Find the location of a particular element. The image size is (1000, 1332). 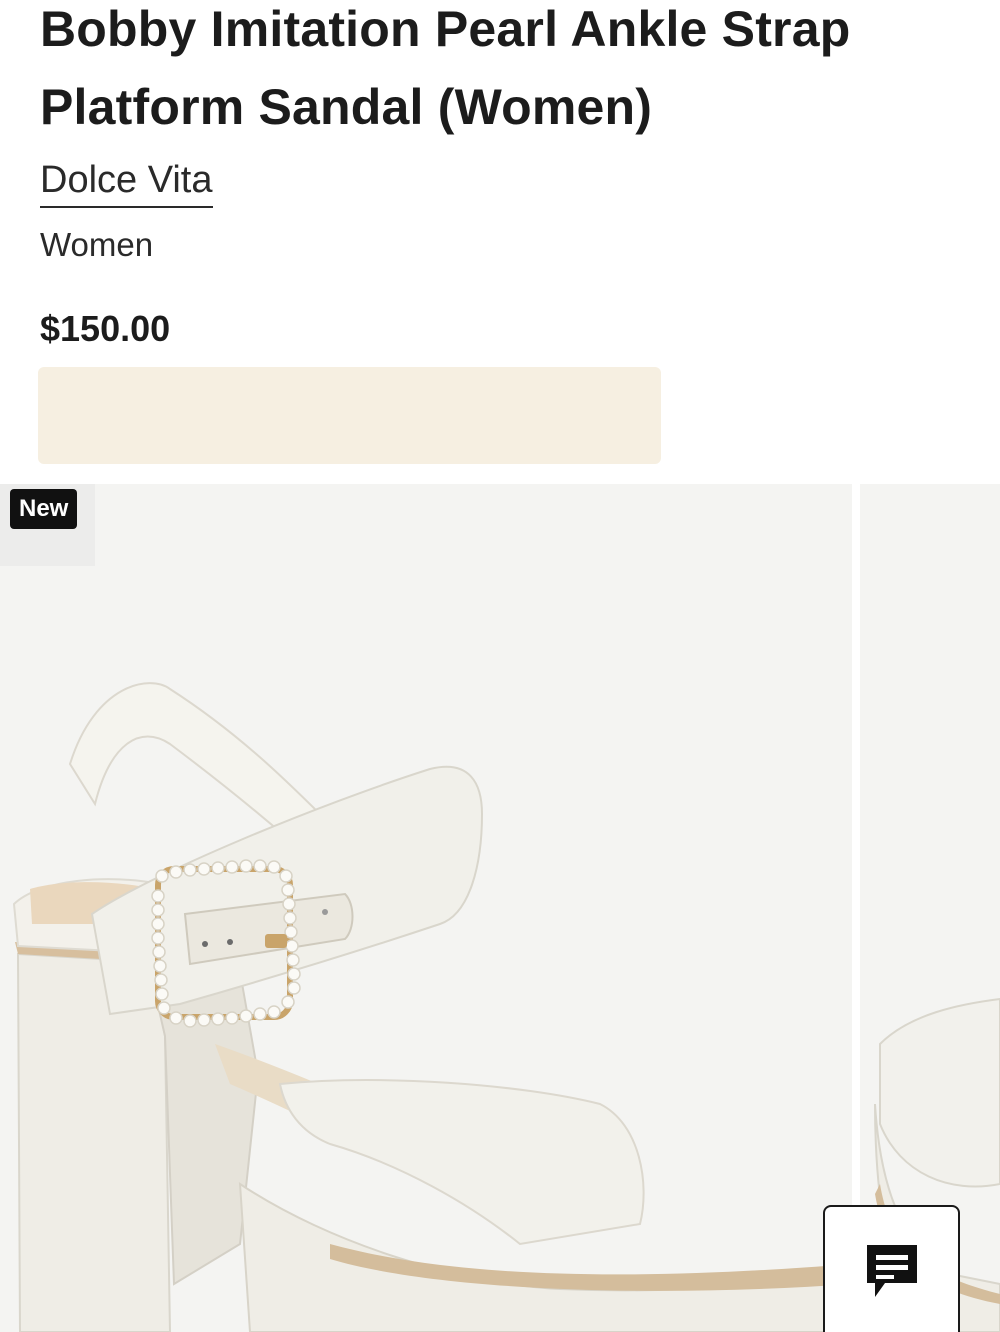

chat-button is located at coordinates (891, 1268).